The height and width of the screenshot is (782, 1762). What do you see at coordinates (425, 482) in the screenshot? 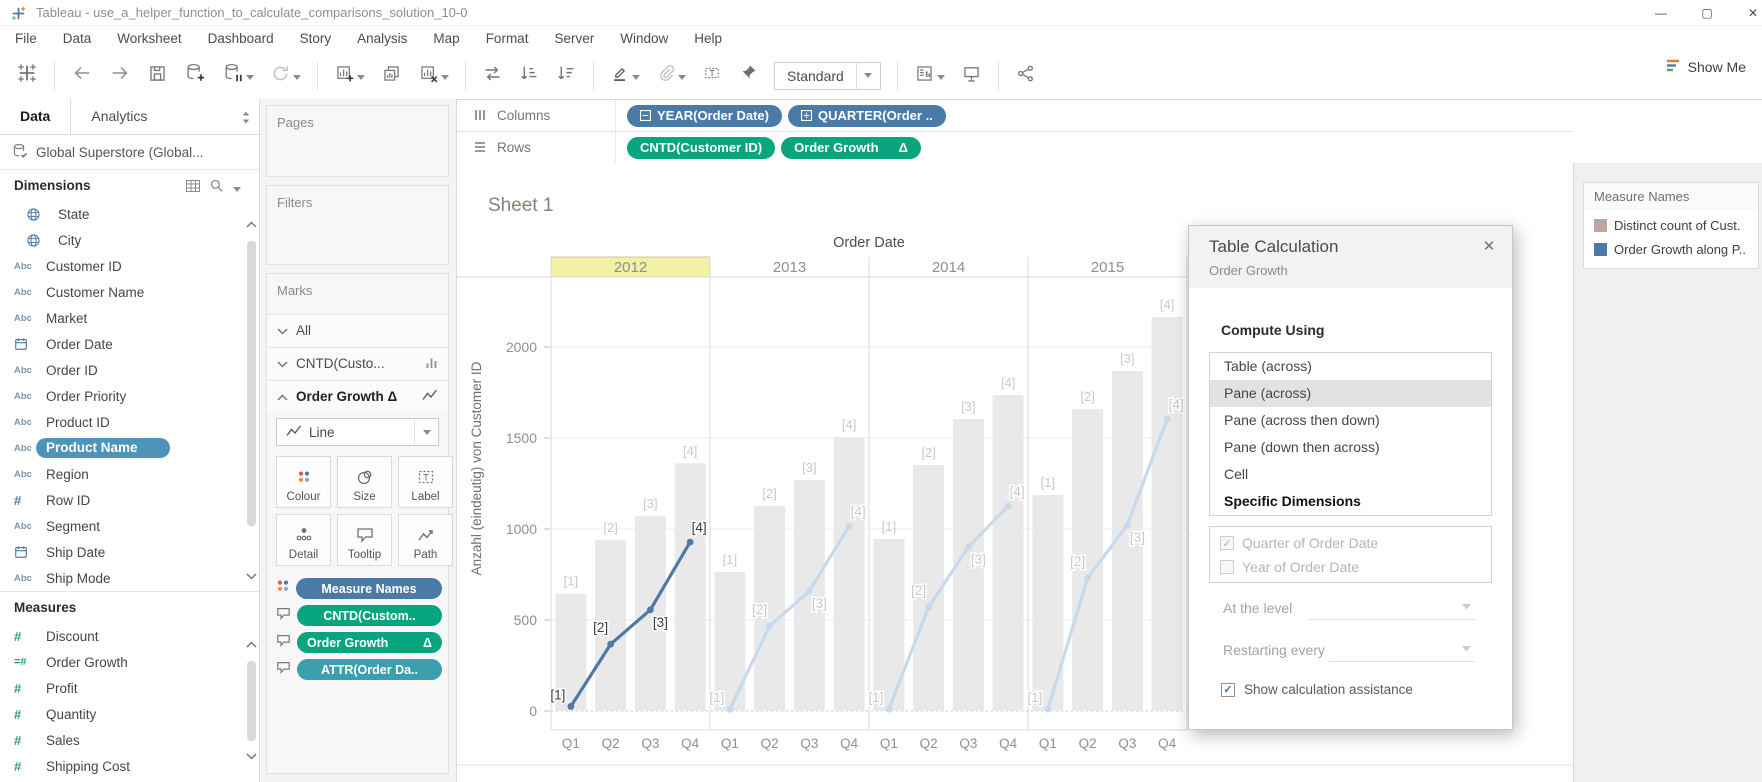
I see `label-button: T Label` at bounding box center [425, 482].